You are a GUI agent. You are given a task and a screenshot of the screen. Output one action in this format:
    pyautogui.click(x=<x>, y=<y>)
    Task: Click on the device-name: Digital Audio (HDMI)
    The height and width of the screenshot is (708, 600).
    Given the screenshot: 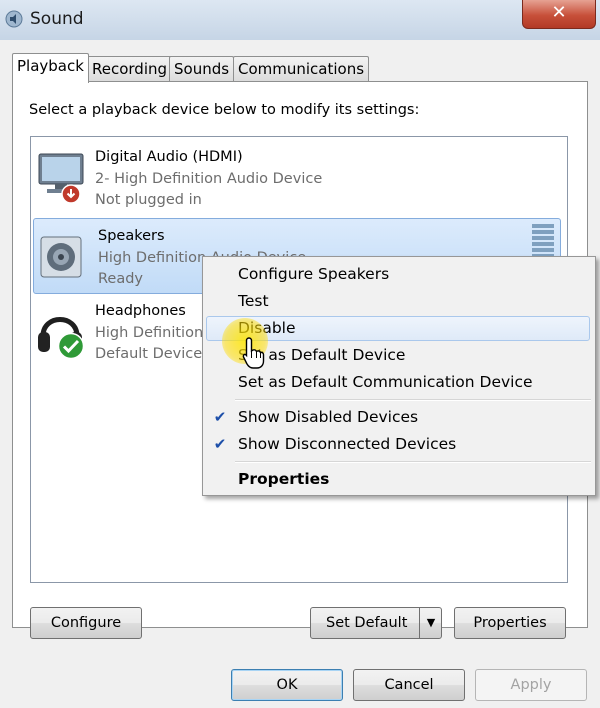 What is the action you would take?
    pyautogui.click(x=169, y=157)
    